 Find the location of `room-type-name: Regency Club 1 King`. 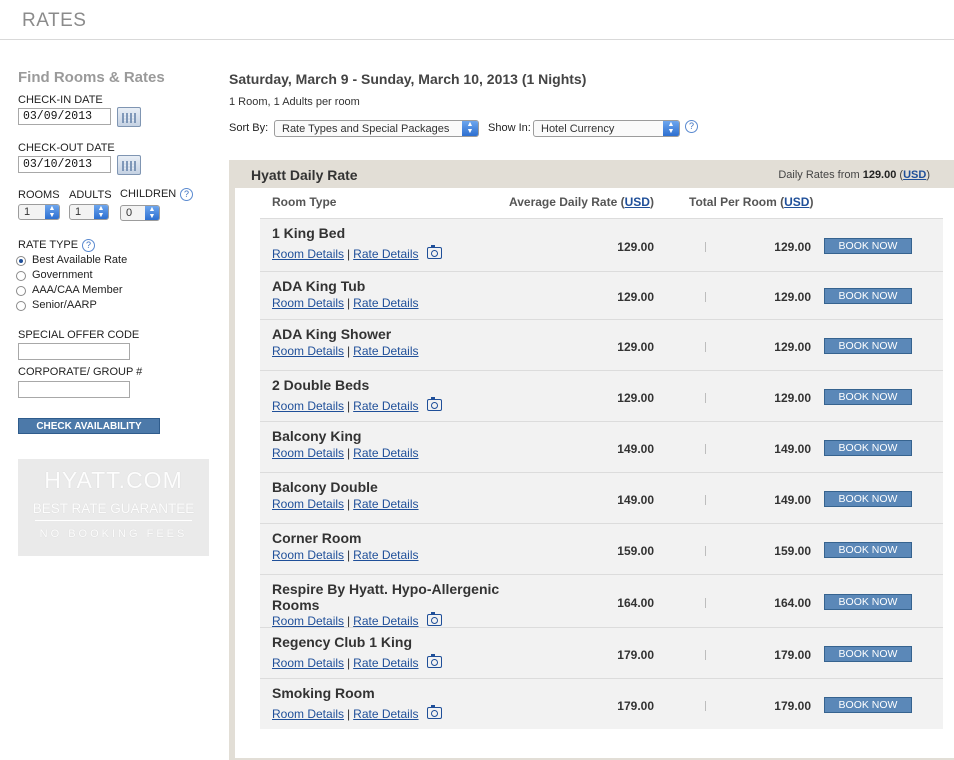

room-type-name: Regency Club 1 King is located at coordinates (342, 642).